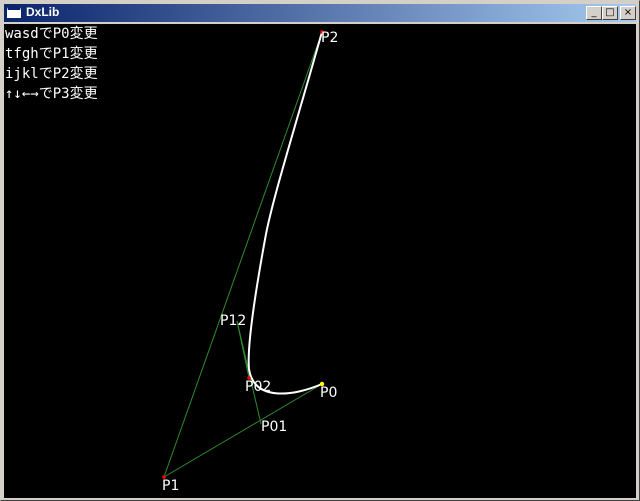 This screenshot has width=640, height=501. Describe the element at coordinates (243, 430) in the screenshot. I see `guide-line-p1-p0` at that location.